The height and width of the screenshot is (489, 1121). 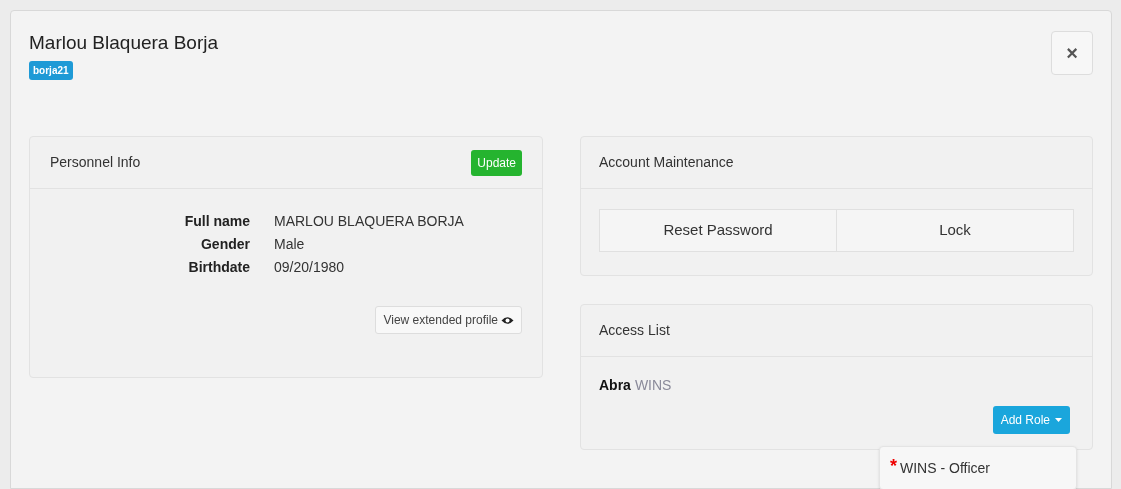 I want to click on dropdown-item: * WINS - Officer, so click(x=978, y=468).